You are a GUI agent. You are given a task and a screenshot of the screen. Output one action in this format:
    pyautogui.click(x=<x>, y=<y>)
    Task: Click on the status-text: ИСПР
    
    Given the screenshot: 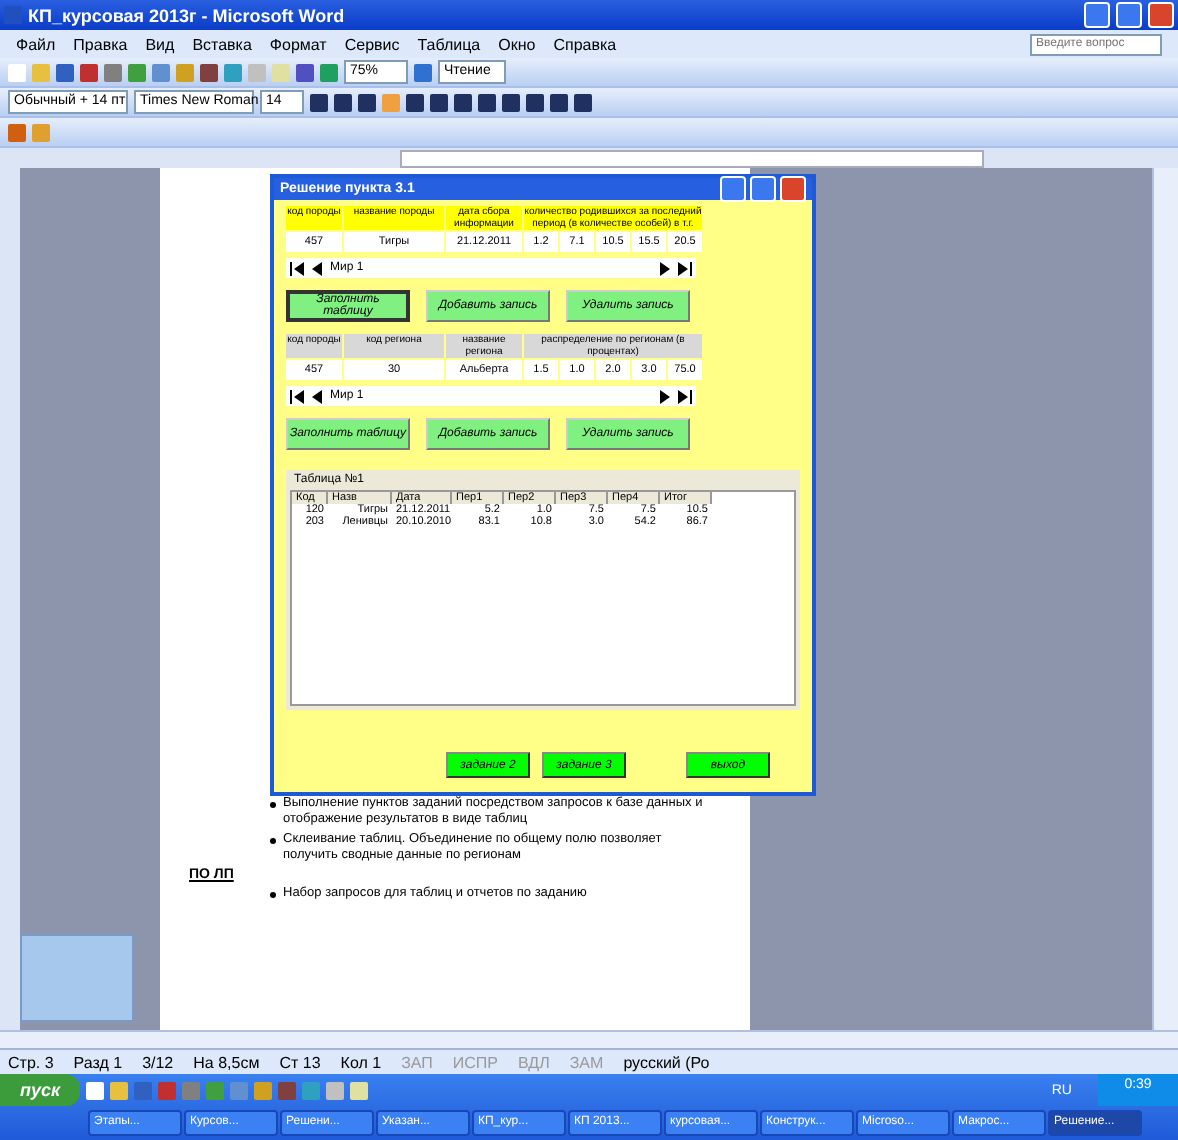 What is the action you would take?
    pyautogui.click(x=475, y=1062)
    